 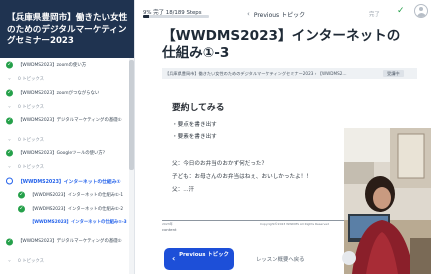 What do you see at coordinates (131, 115) in the screenshot?
I see `sidebar-scrollbar-thumb` at bounding box center [131, 115].